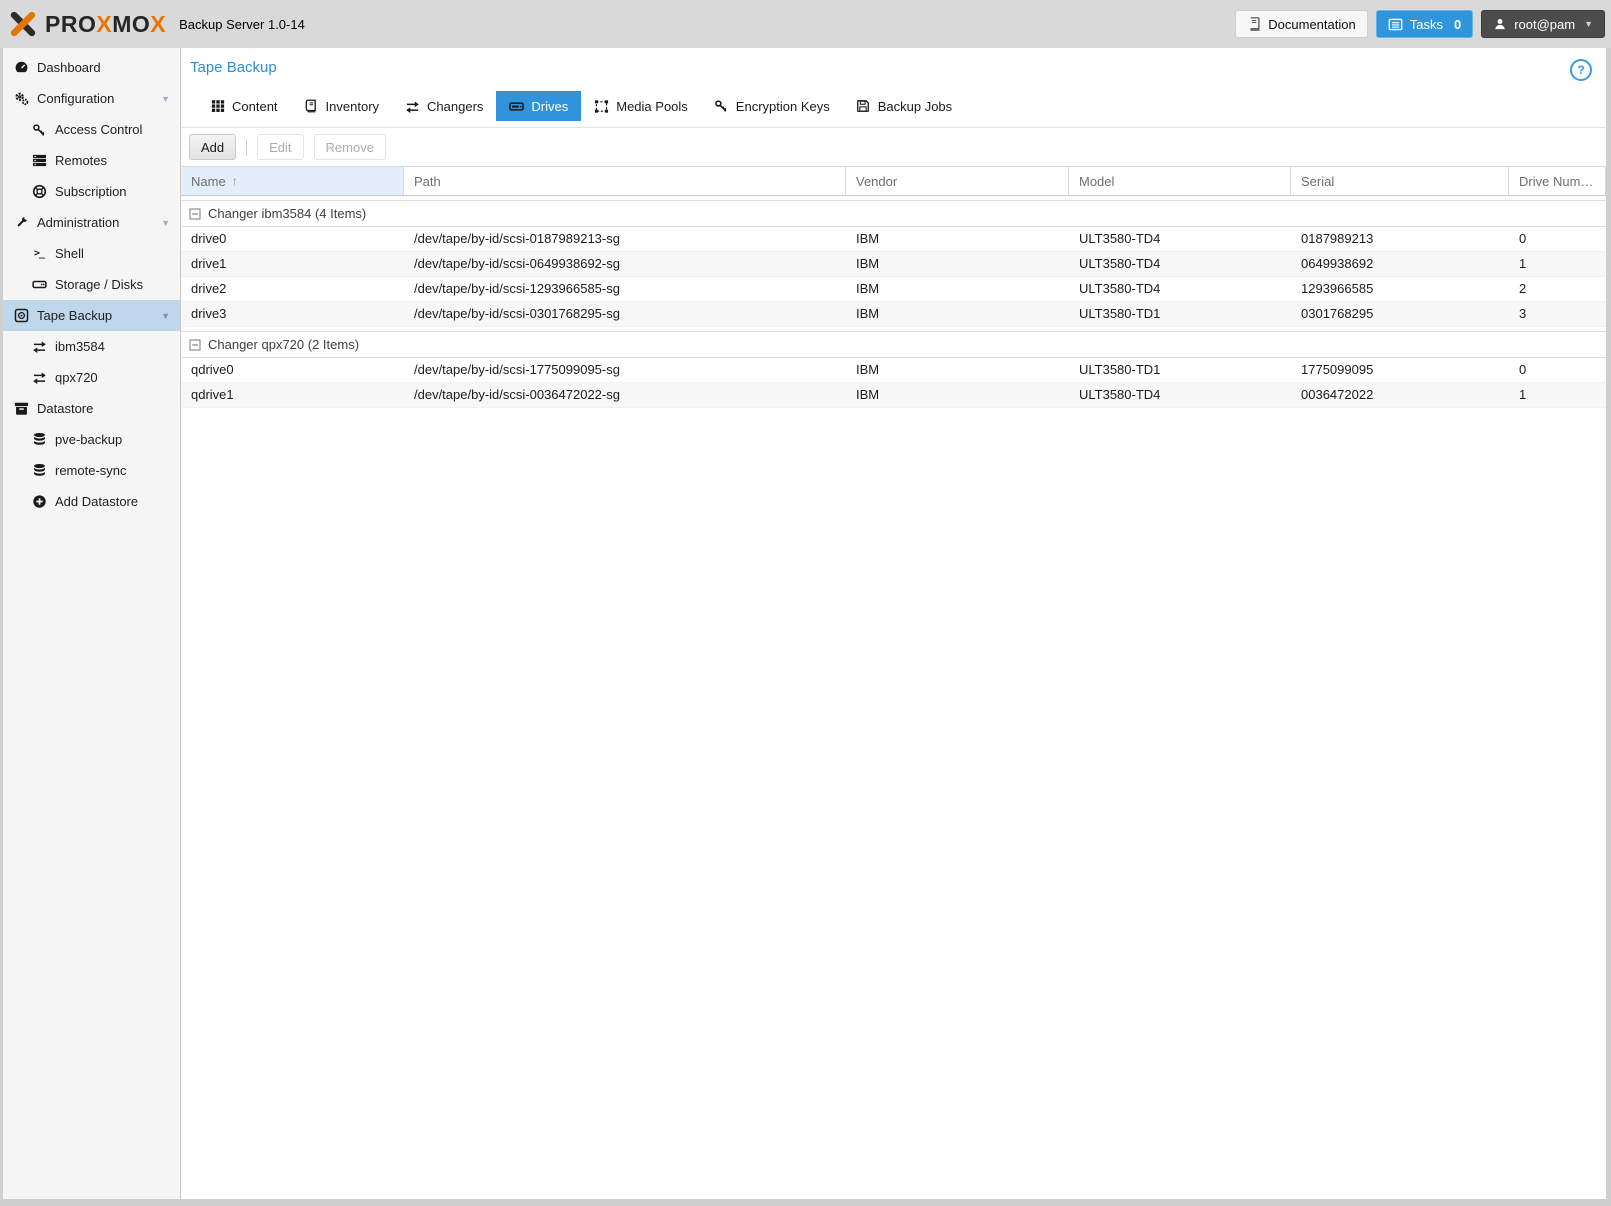 This screenshot has height=1206, width=1611. I want to click on terminal-icon: >_, so click(39, 254).